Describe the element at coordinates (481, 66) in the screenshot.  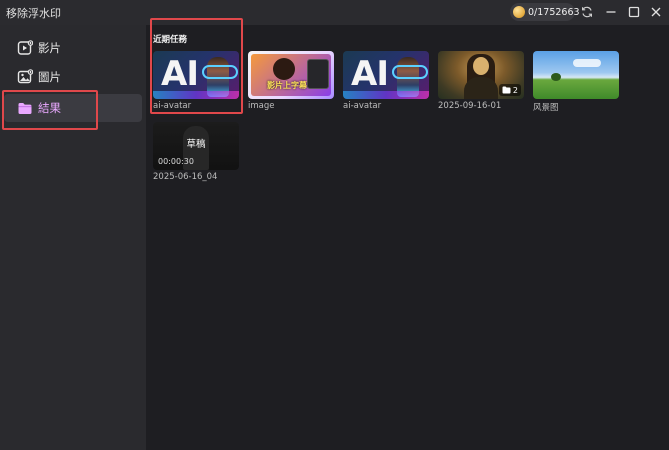
I see `portrait-face` at that location.